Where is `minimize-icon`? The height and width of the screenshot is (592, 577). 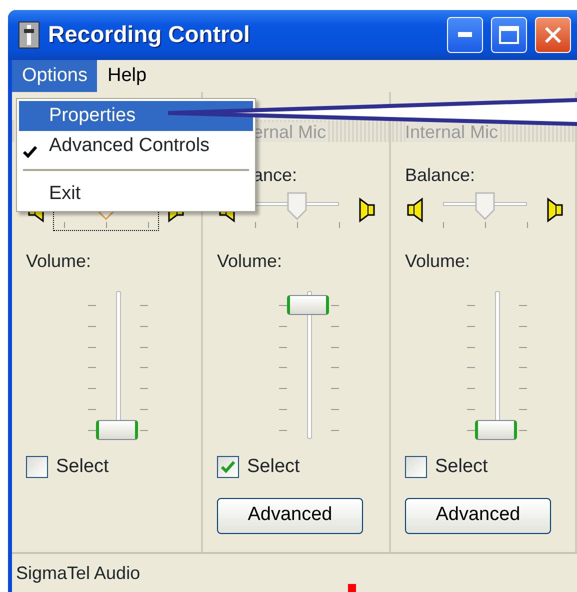 minimize-icon is located at coordinates (465, 35).